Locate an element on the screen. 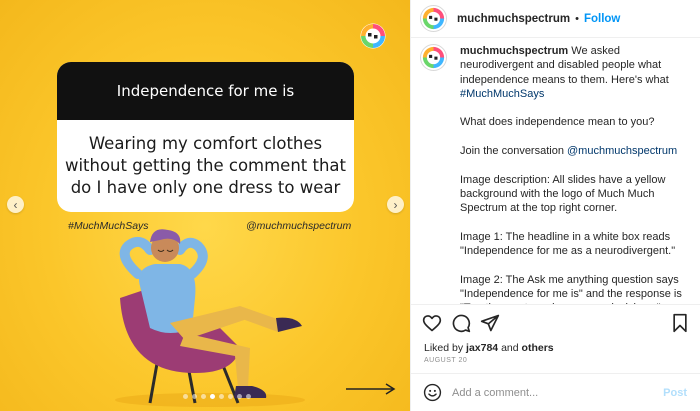  answer-line: do I have only one dress to wear is located at coordinates (205, 187).